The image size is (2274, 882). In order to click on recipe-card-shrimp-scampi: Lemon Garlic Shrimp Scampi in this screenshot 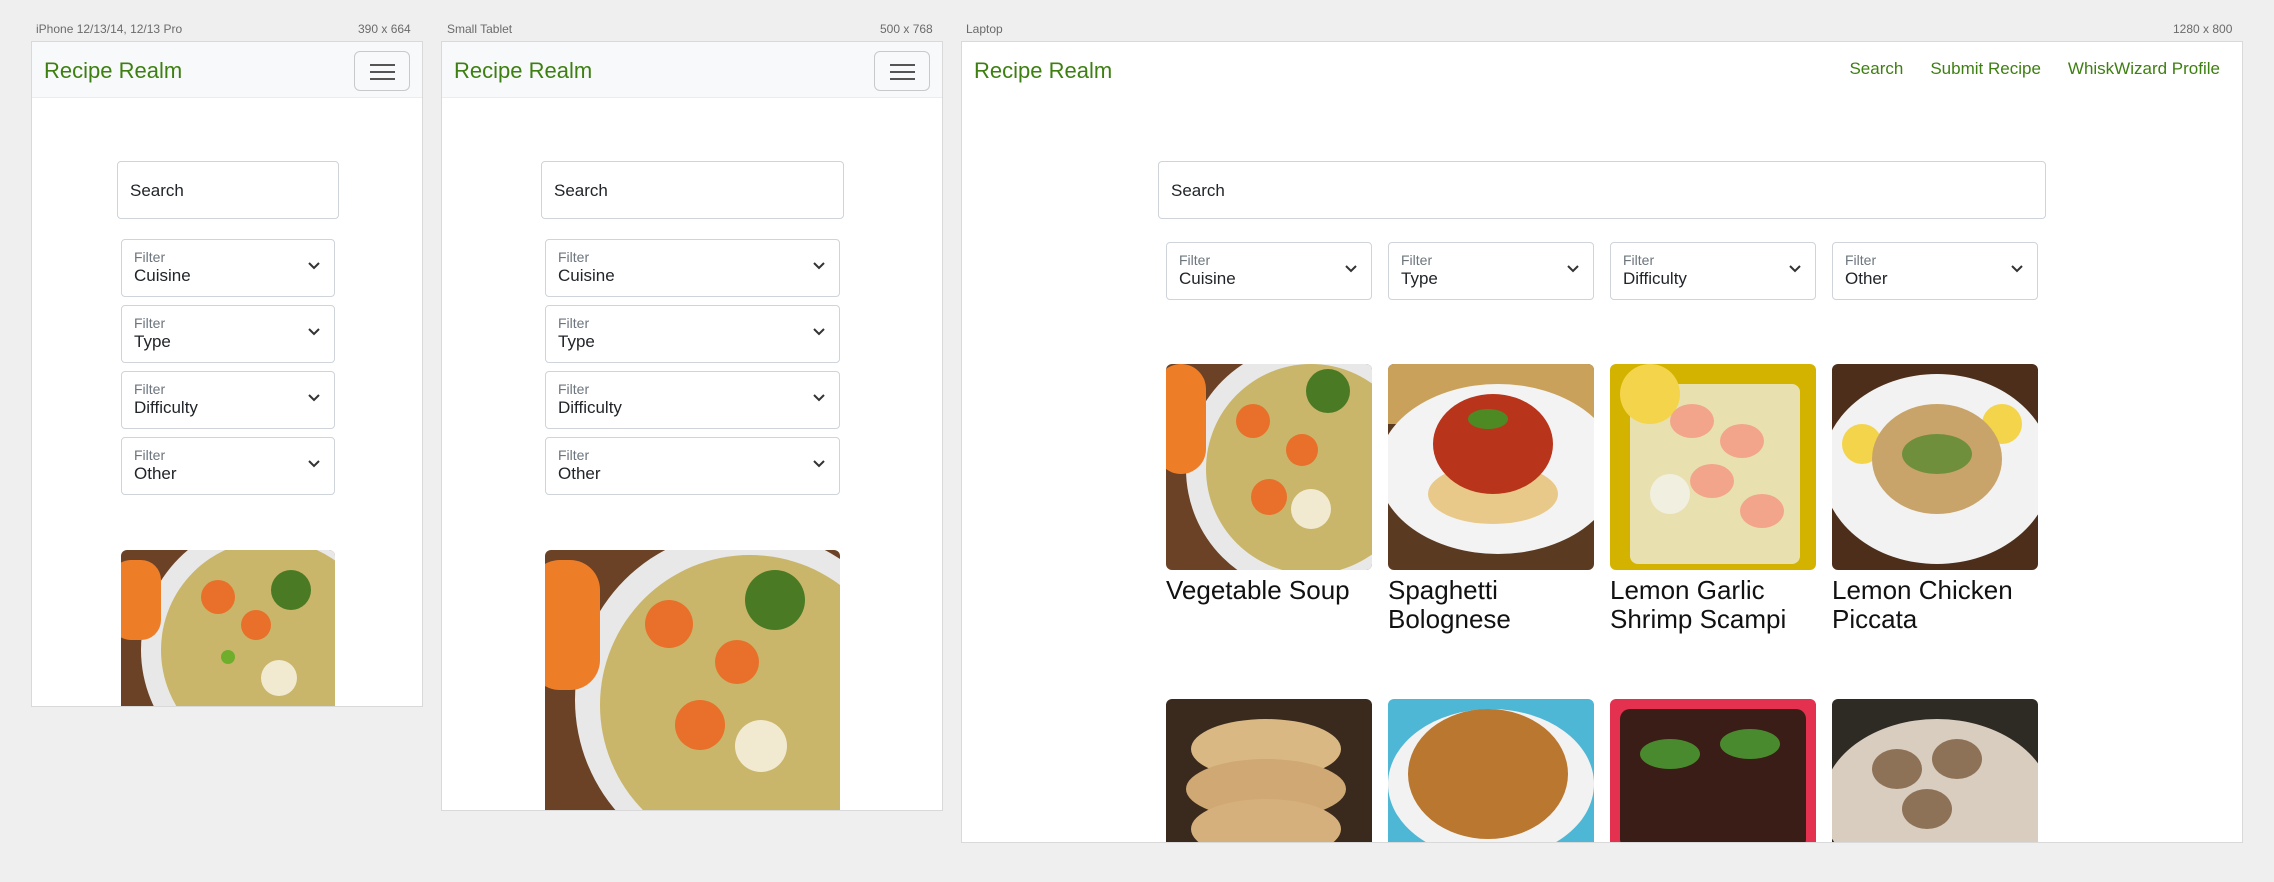, I will do `click(1713, 498)`.